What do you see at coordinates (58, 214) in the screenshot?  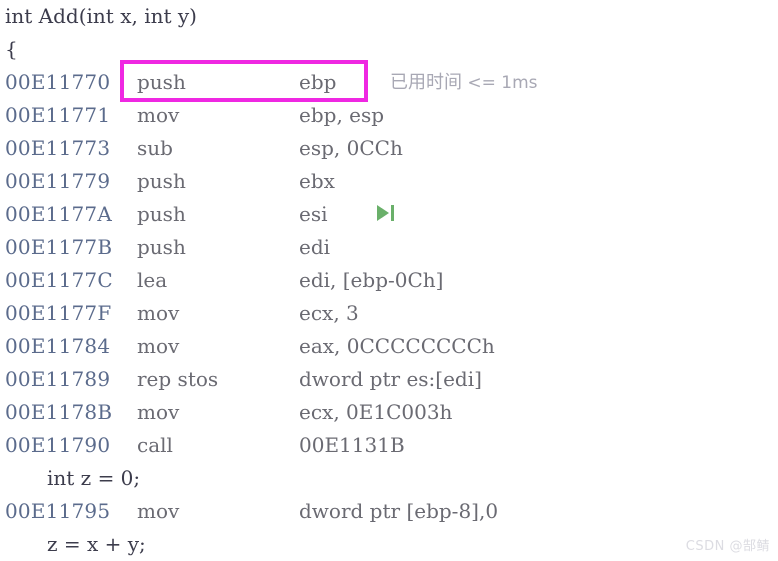 I see `instruction-address: 00E1177A` at bounding box center [58, 214].